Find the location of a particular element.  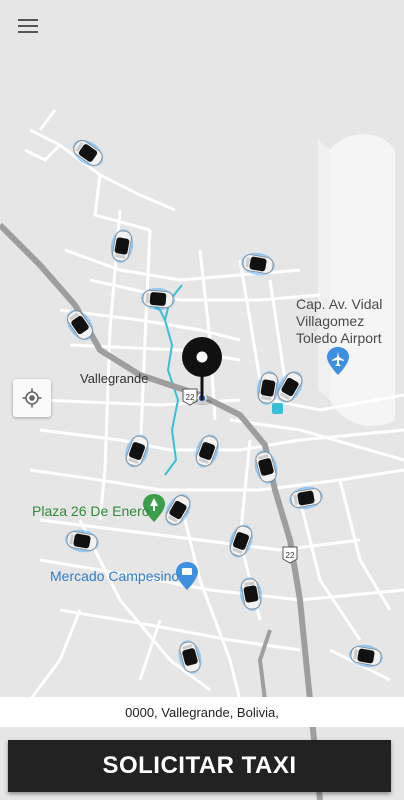

request-taxi-button: SOLICITAR TAXI is located at coordinates (199, 766).